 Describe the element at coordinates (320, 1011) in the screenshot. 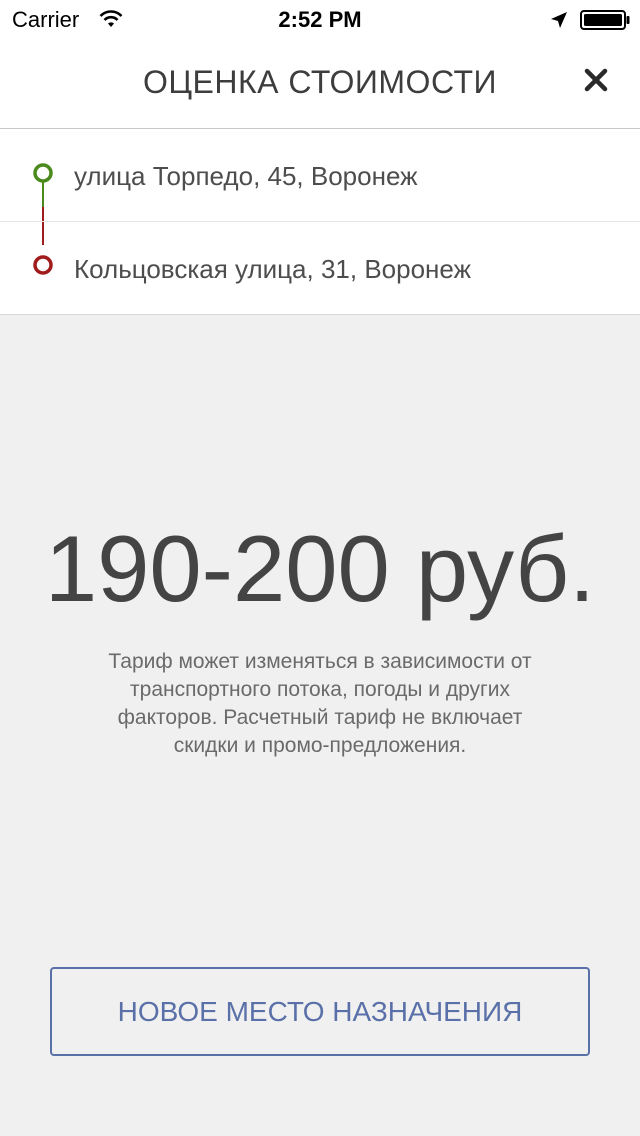

I see `new-destination-button: НОВОЕ МЕСТО НАЗНАЧЕНИЯ` at that location.